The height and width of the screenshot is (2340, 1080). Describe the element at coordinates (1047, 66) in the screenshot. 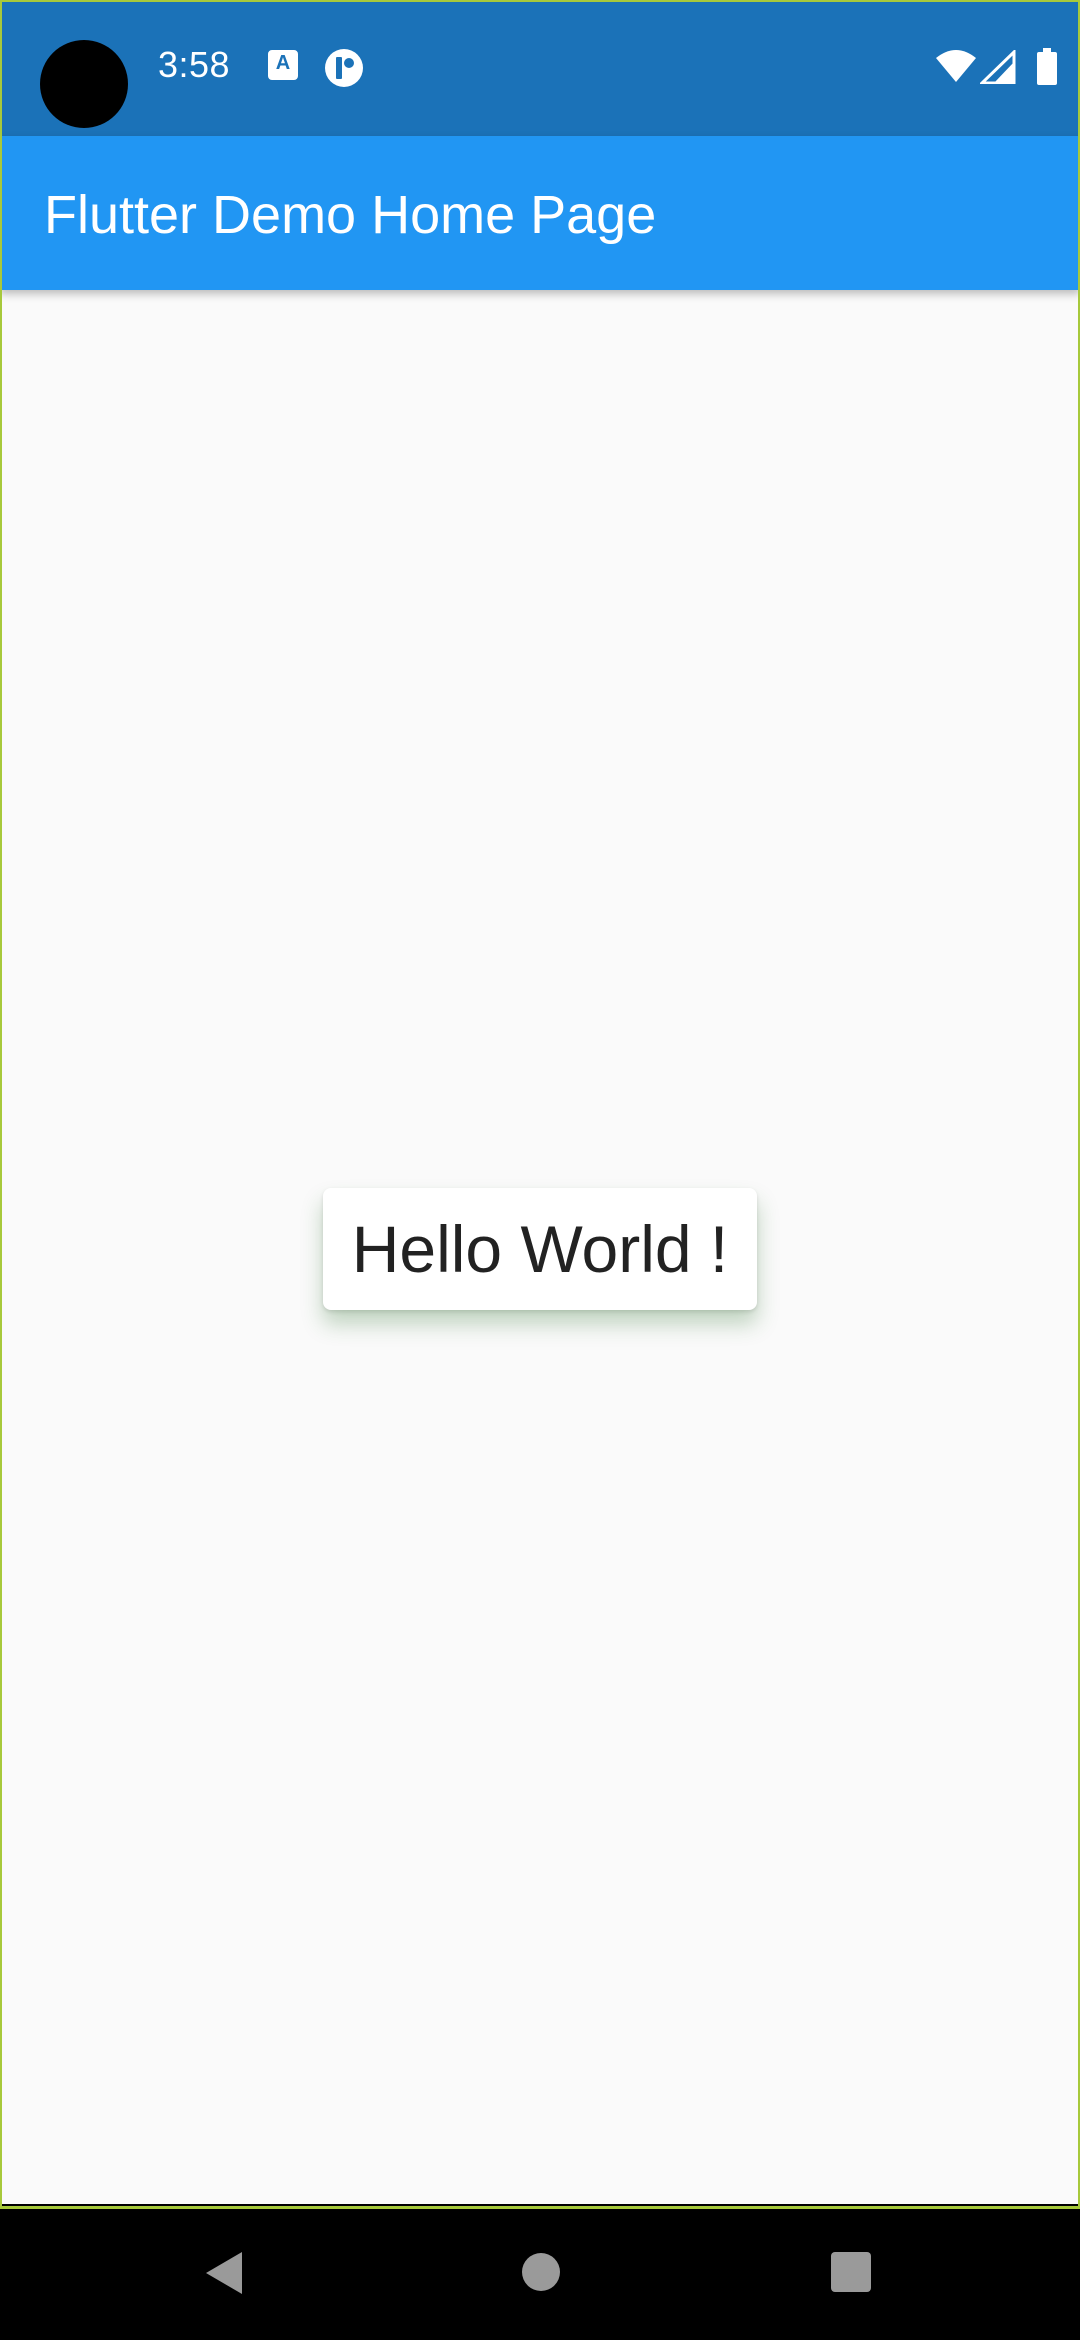

I see `battery-icon` at that location.